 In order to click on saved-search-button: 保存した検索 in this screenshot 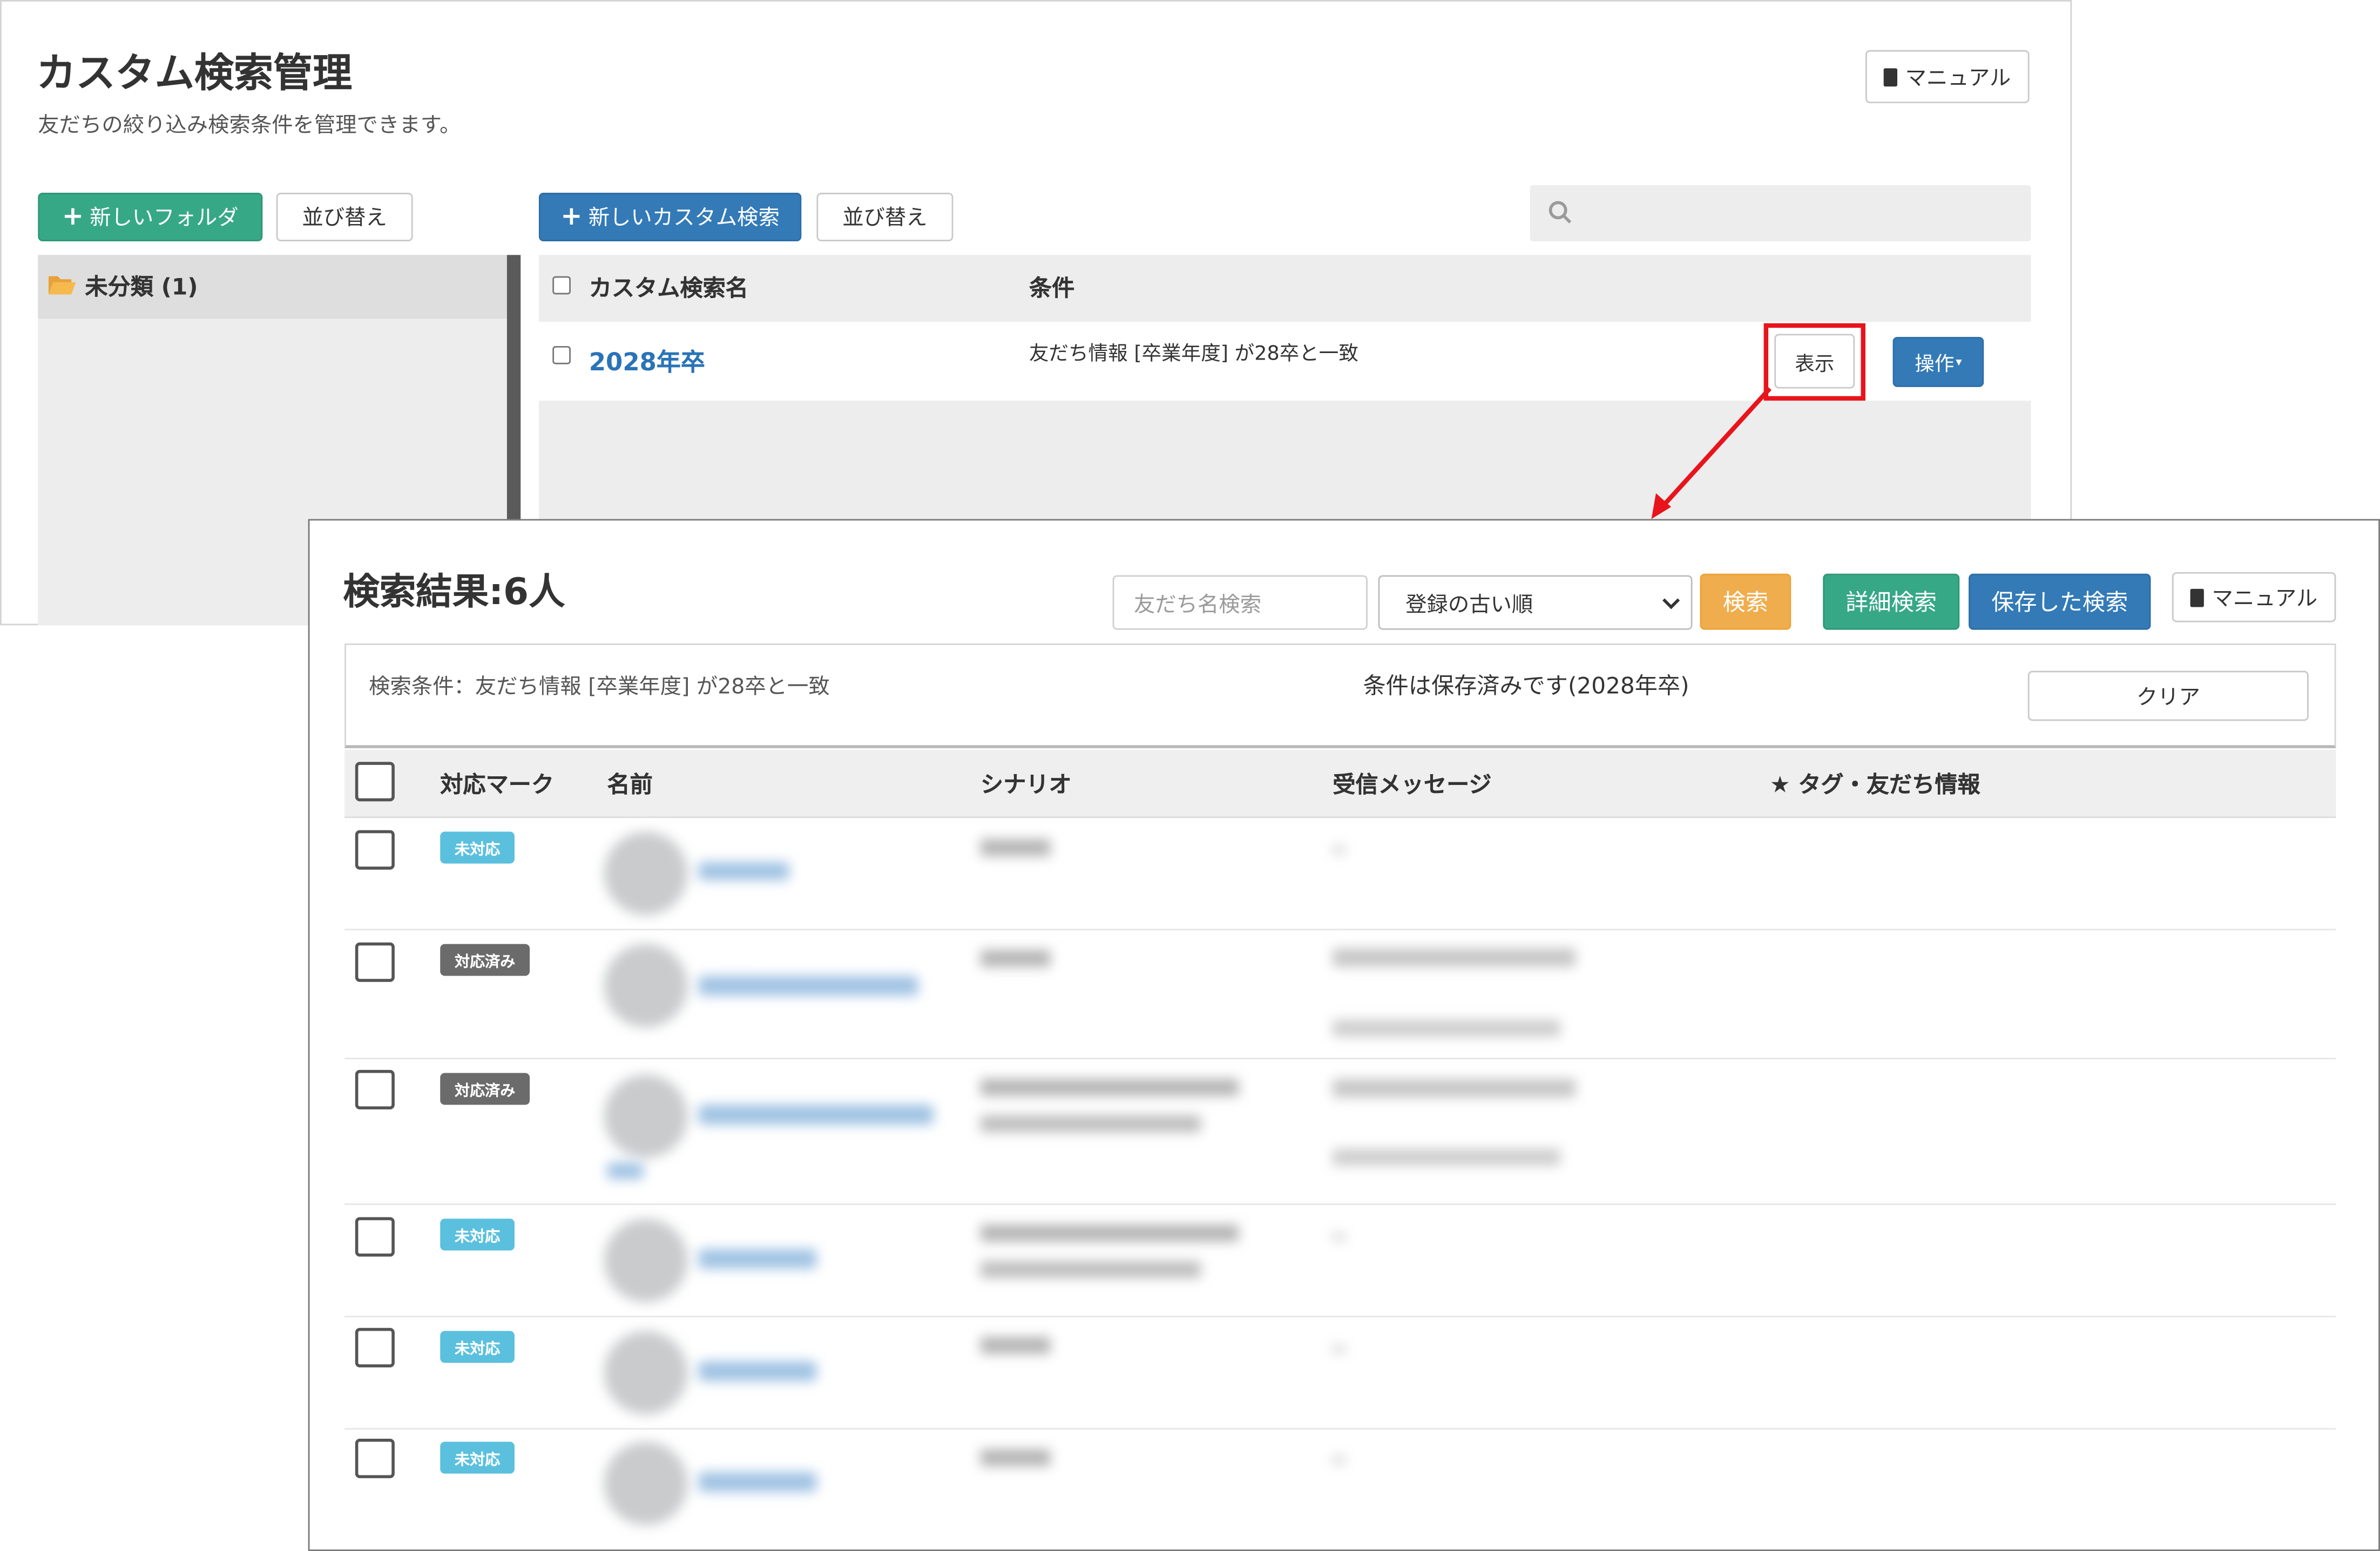, I will do `click(2060, 601)`.